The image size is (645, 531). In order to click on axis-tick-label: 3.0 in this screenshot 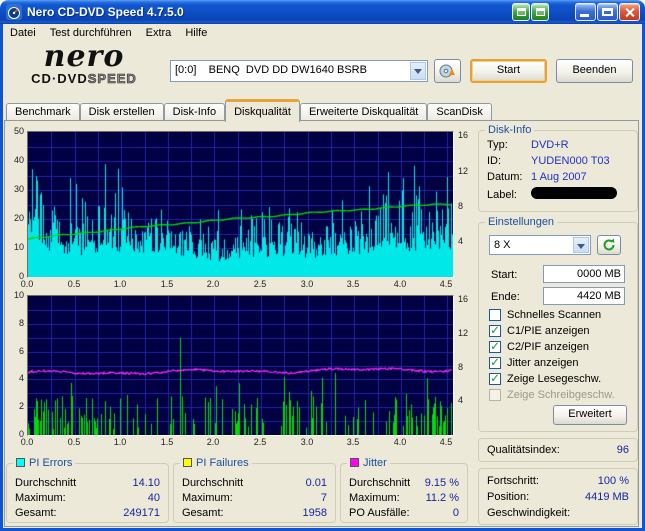, I will do `click(307, 442)`.